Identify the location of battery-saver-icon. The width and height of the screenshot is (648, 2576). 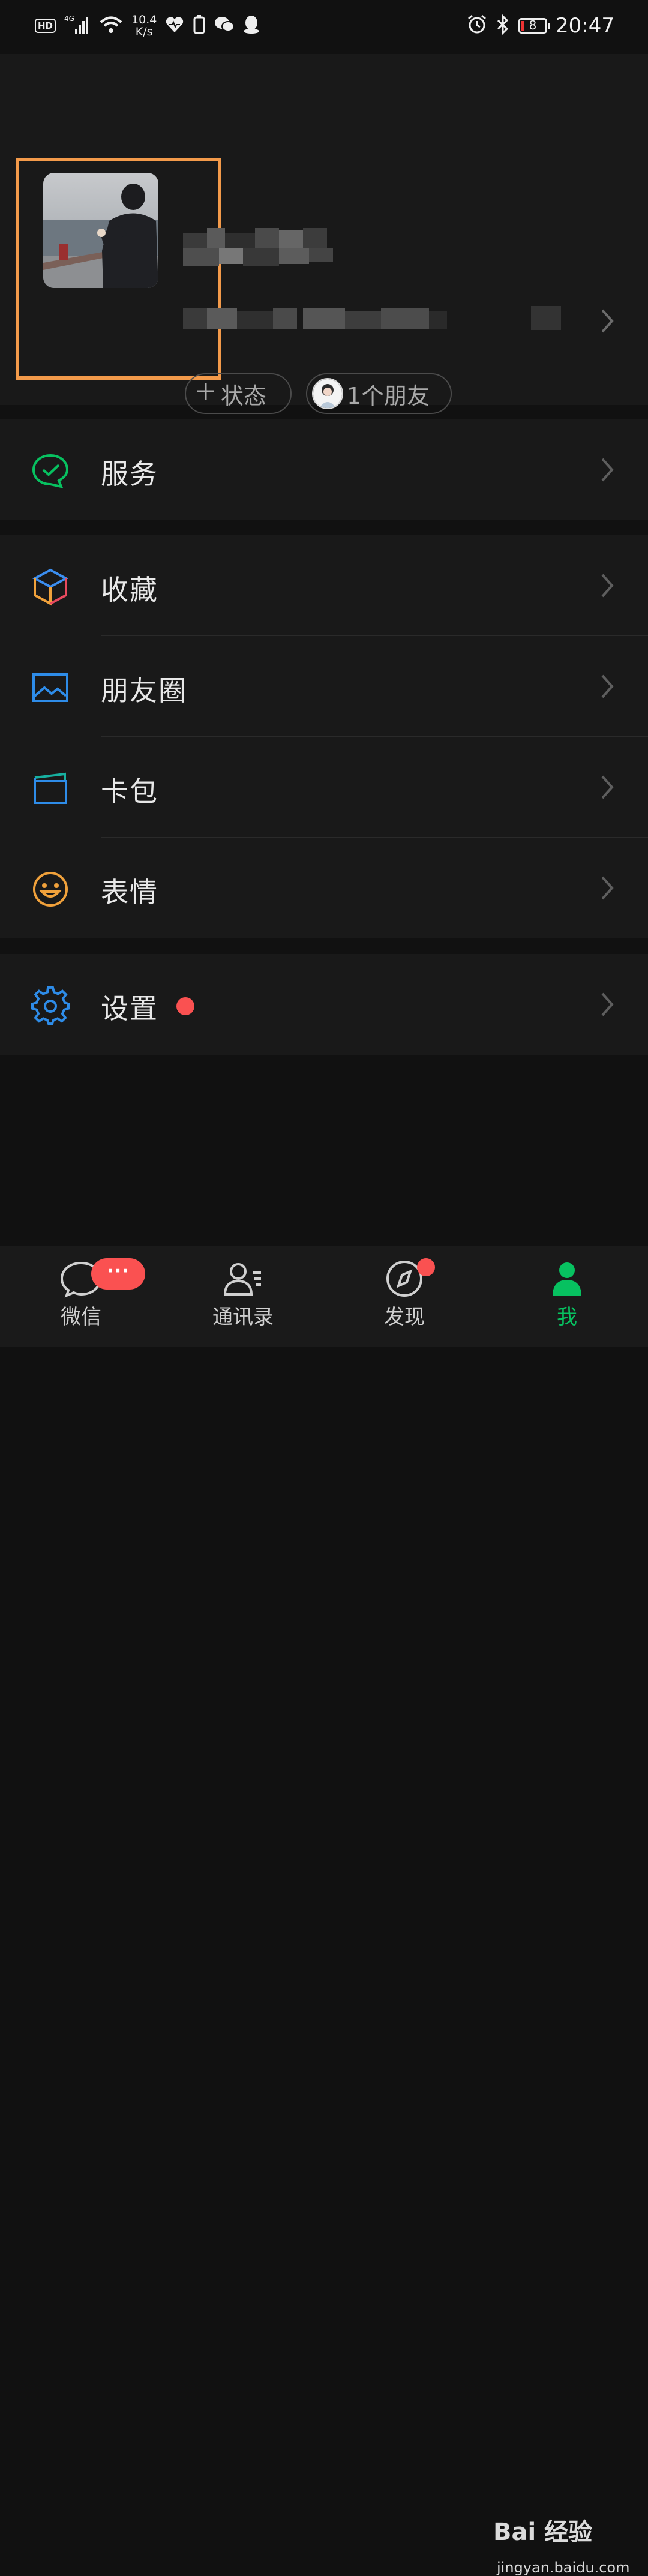
(199, 26).